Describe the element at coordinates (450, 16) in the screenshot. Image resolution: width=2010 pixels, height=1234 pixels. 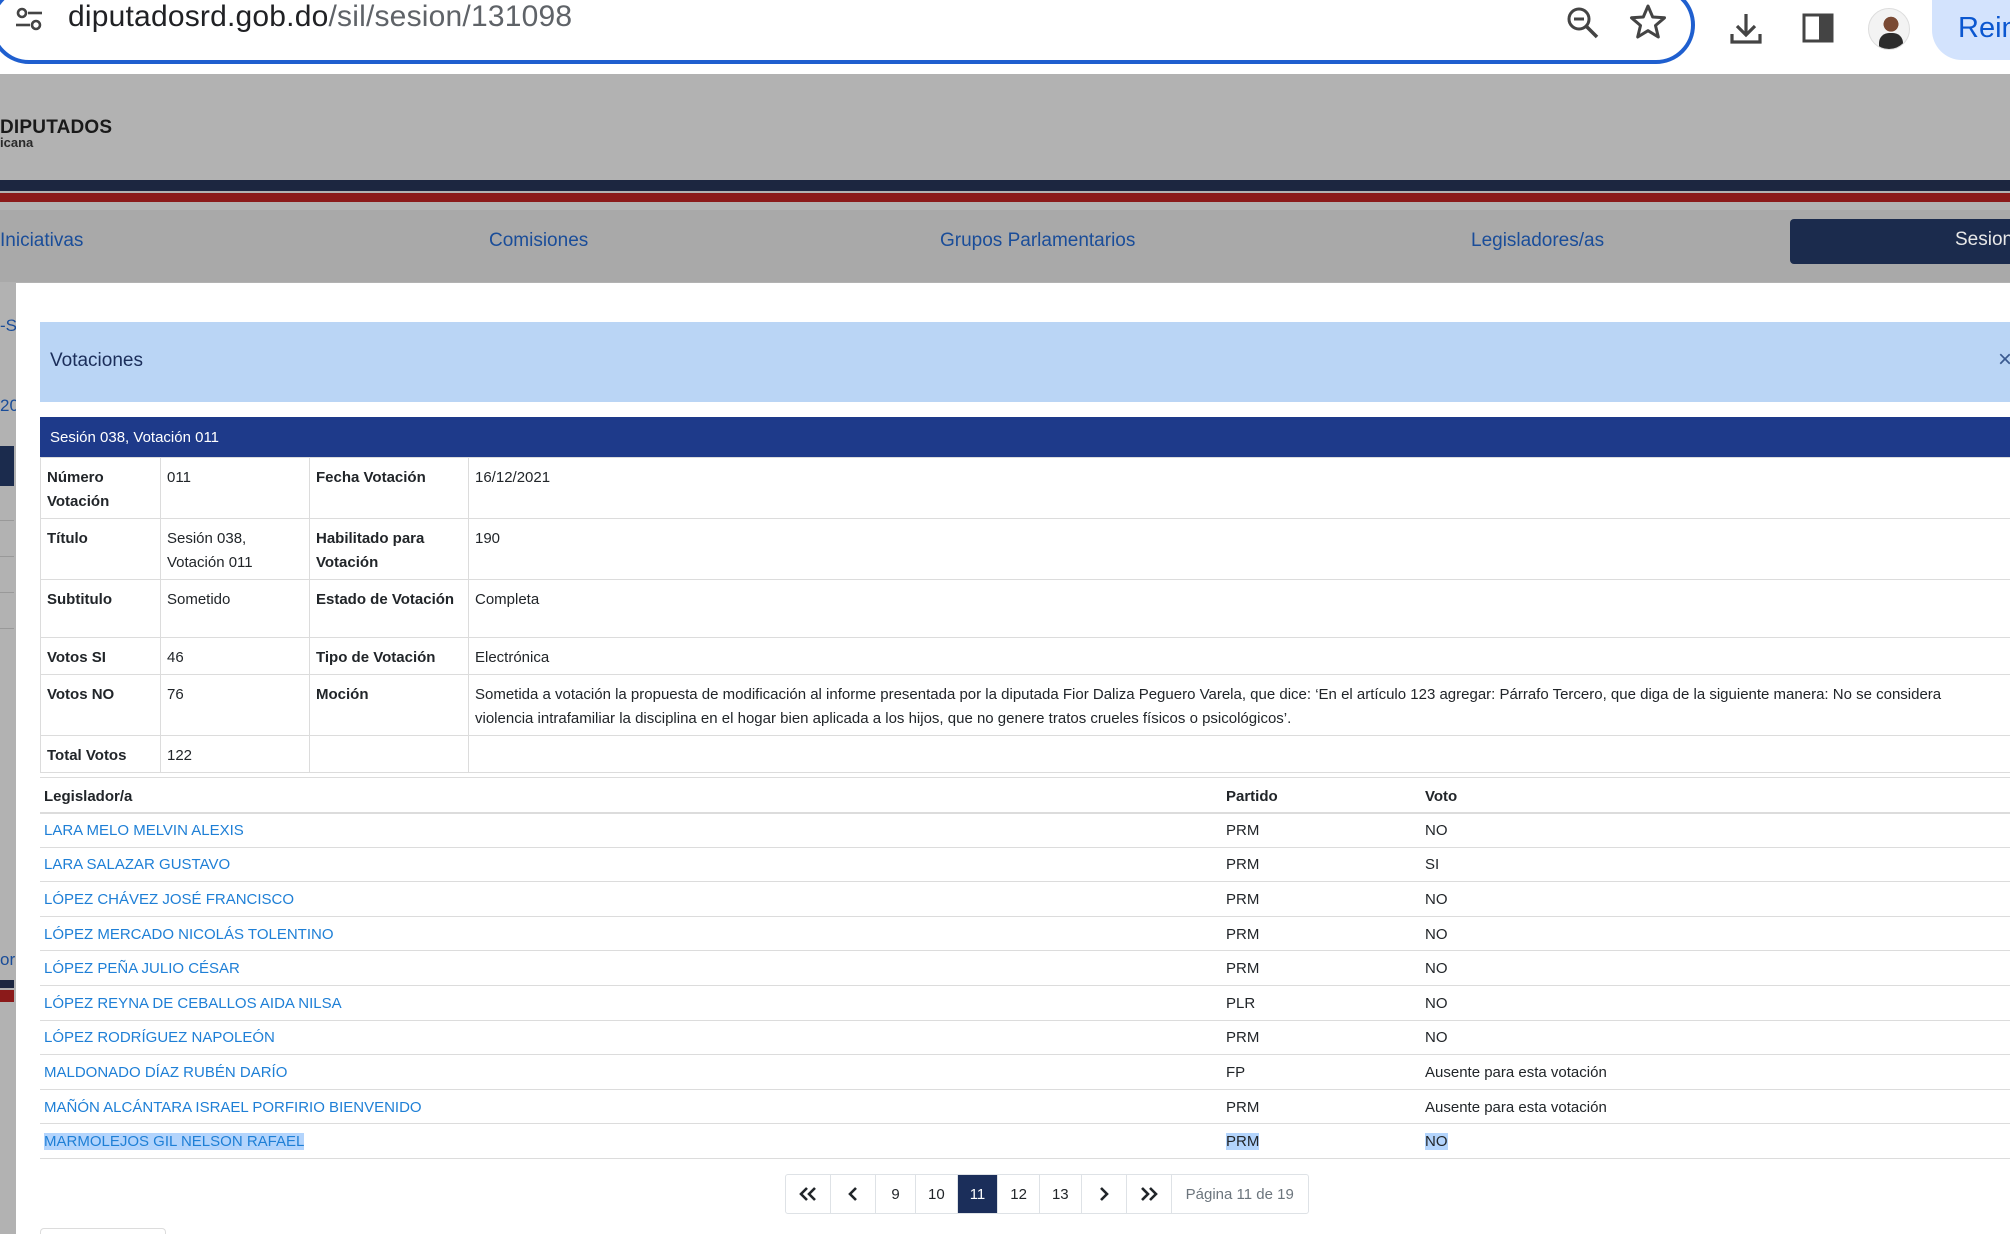
I see `url-path: /sil/sesion/131098` at that location.